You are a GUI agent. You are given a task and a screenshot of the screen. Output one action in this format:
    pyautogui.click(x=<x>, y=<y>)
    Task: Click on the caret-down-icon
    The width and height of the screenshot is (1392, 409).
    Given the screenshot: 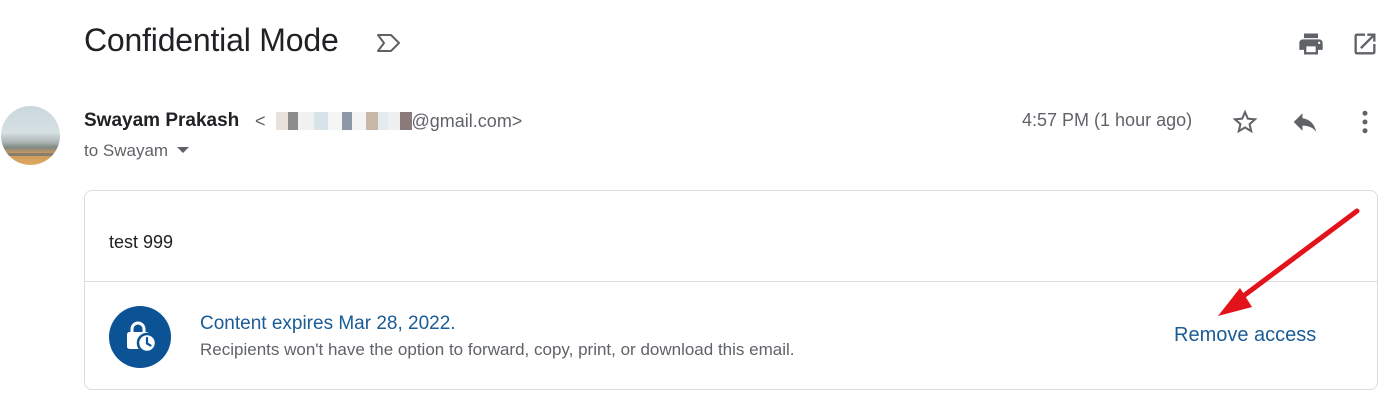 What is the action you would take?
    pyautogui.click(x=183, y=150)
    